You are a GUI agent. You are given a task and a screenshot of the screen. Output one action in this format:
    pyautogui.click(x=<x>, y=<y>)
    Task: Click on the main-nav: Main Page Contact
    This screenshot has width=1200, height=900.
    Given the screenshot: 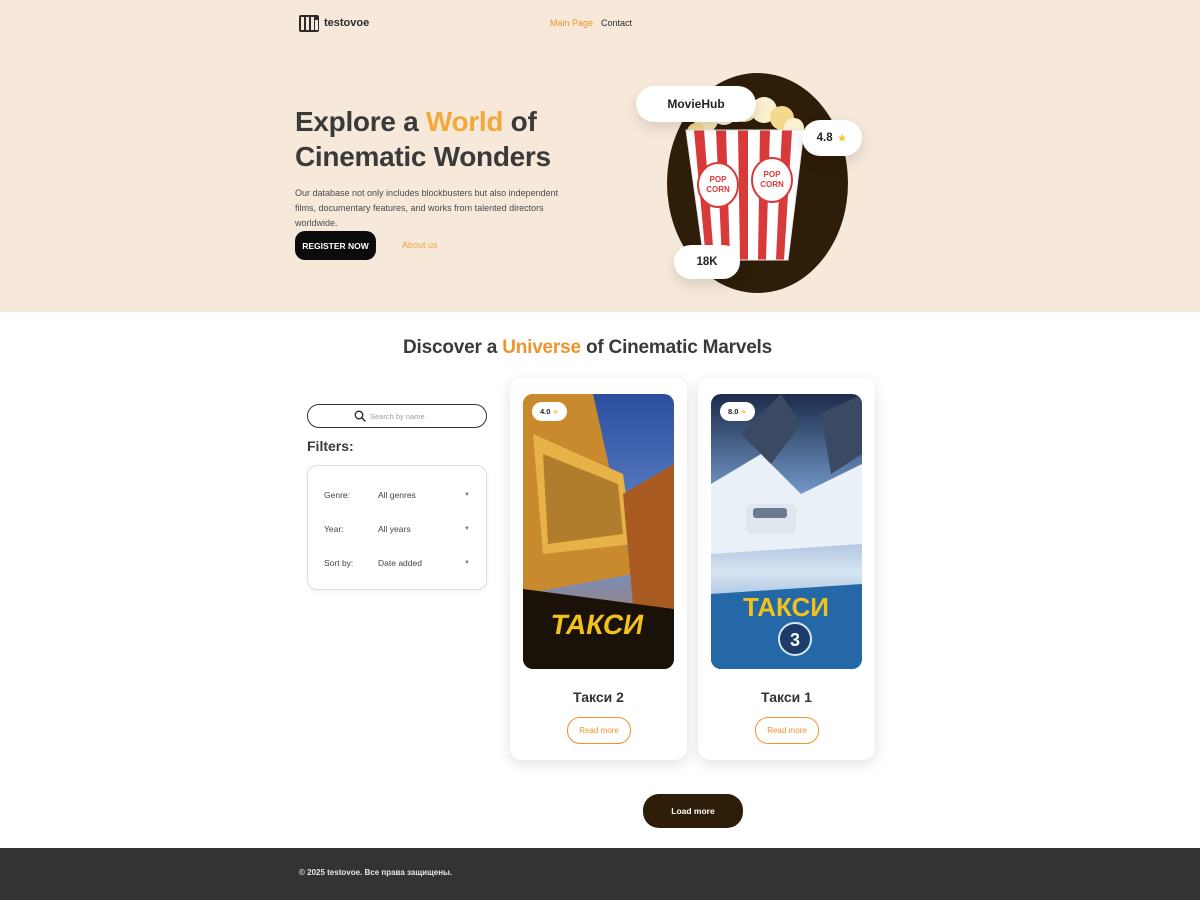 What is the action you would take?
    pyautogui.click(x=591, y=23)
    